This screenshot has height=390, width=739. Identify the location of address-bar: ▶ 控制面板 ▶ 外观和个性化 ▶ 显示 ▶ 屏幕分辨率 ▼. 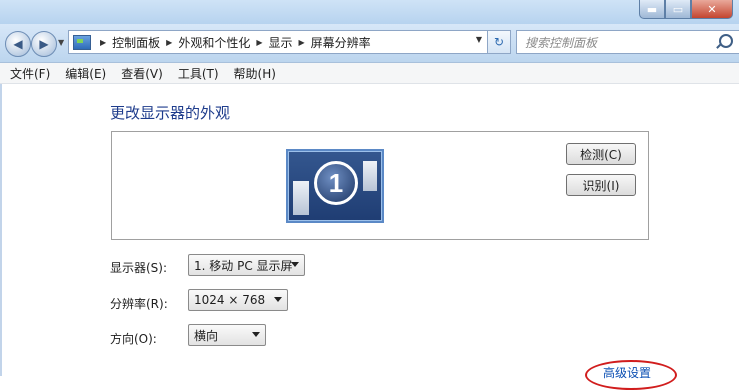
(278, 42).